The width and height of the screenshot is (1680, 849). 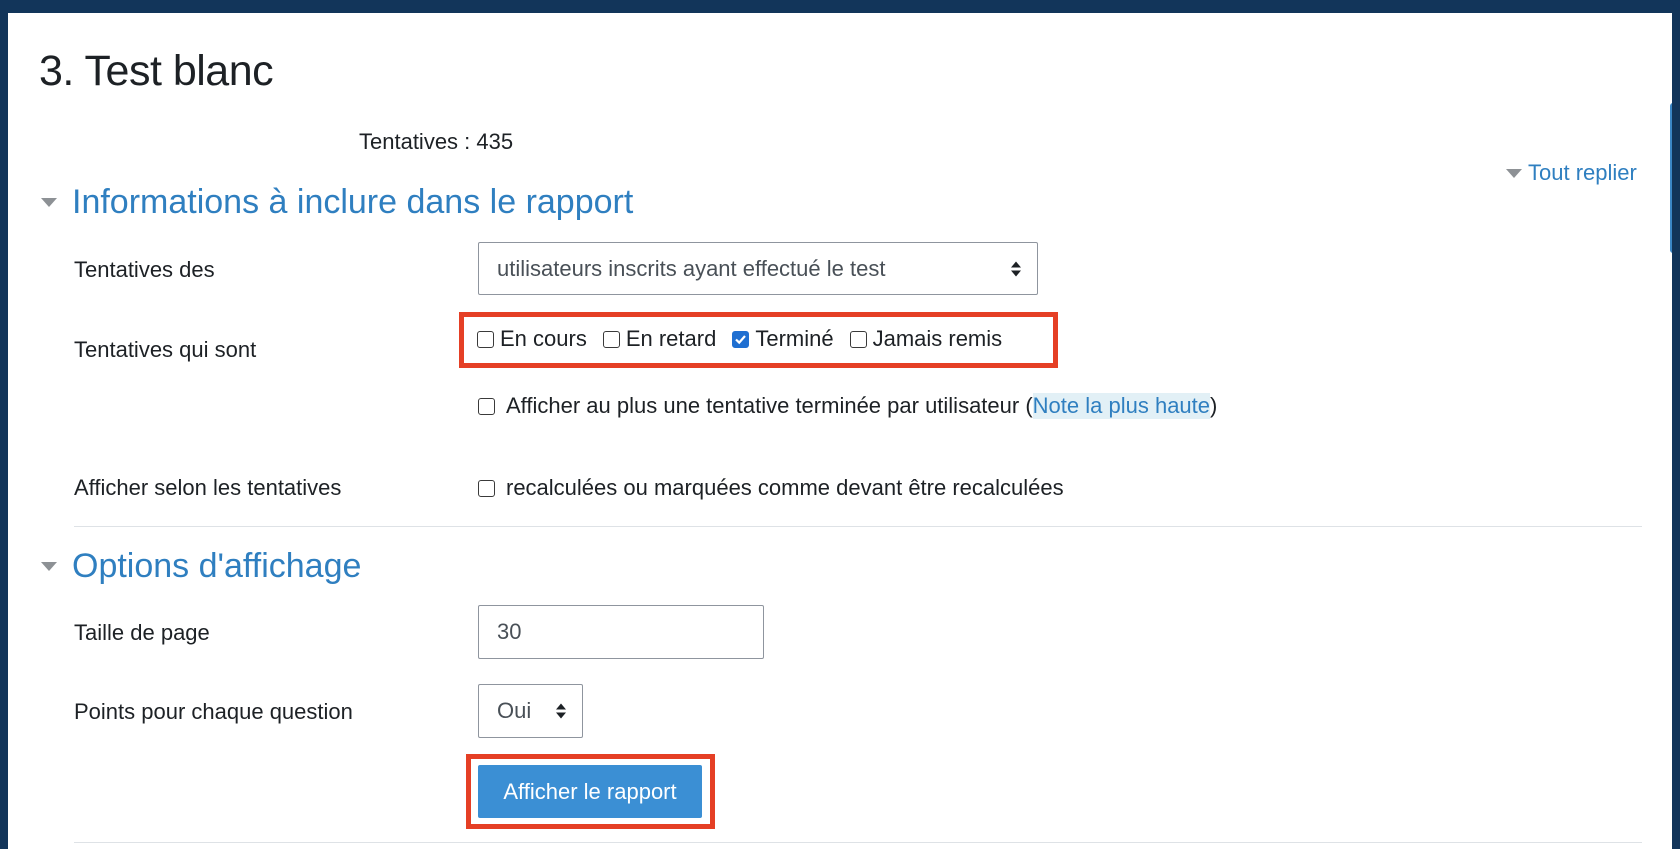 I want to click on scrollbar-thumb, so click(x=1671, y=178).